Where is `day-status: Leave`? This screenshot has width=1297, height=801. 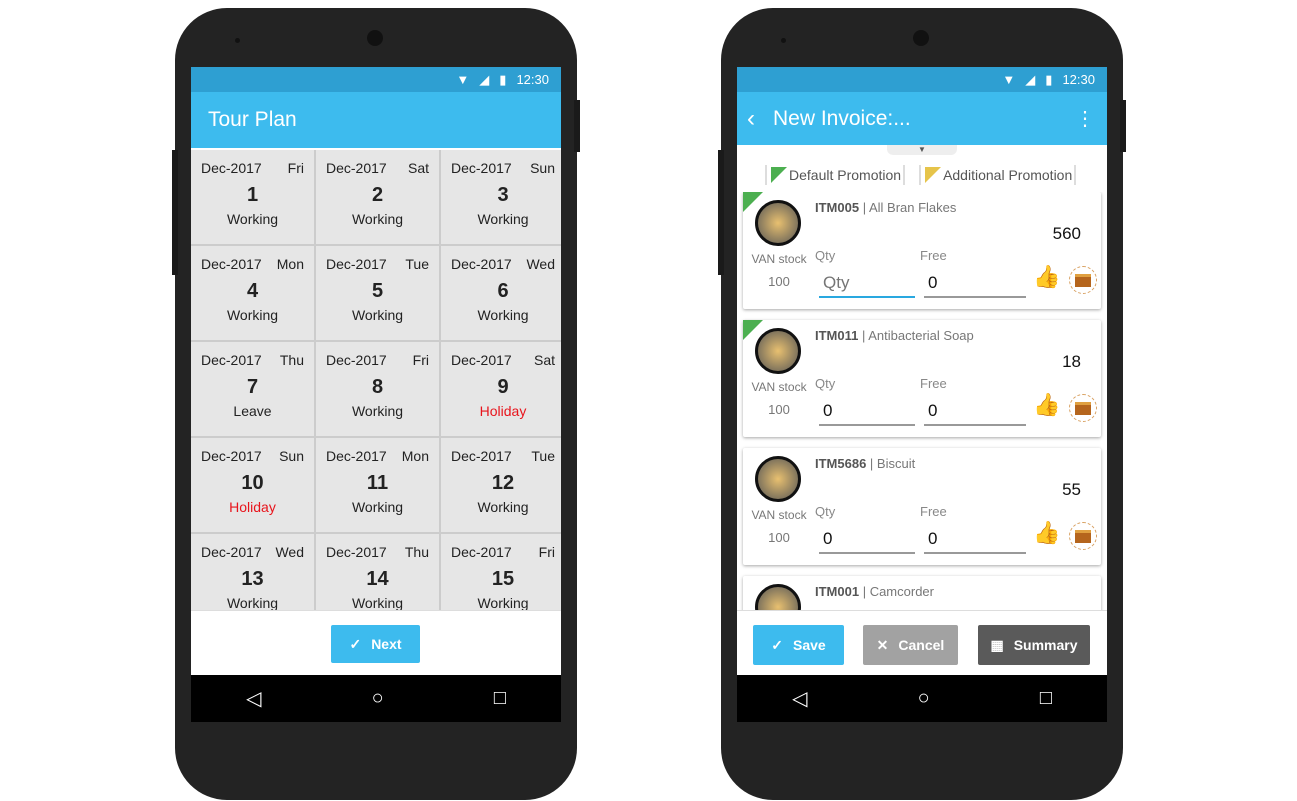
day-status: Leave is located at coordinates (252, 411).